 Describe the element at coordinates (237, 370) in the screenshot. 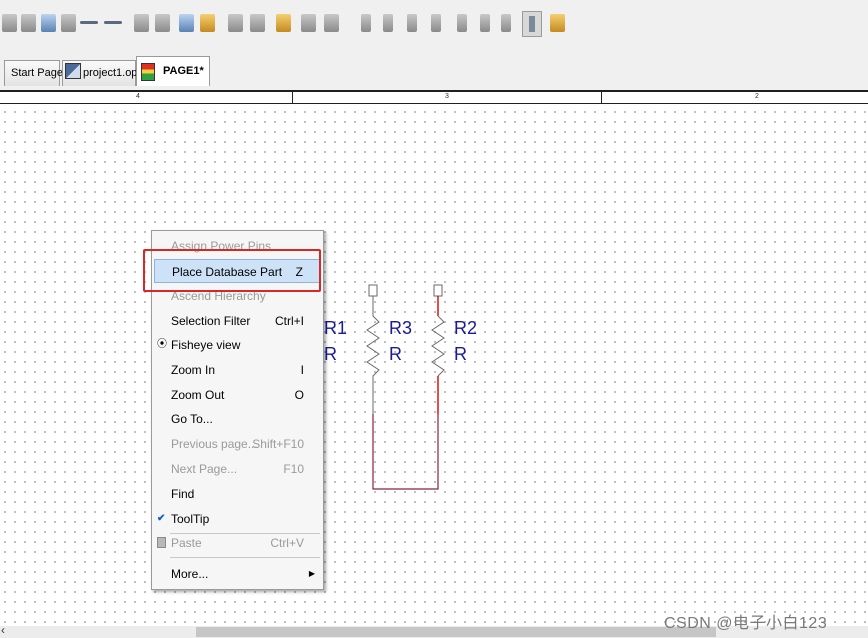

I see `menu-item-zoom-in: Zoom In I` at that location.